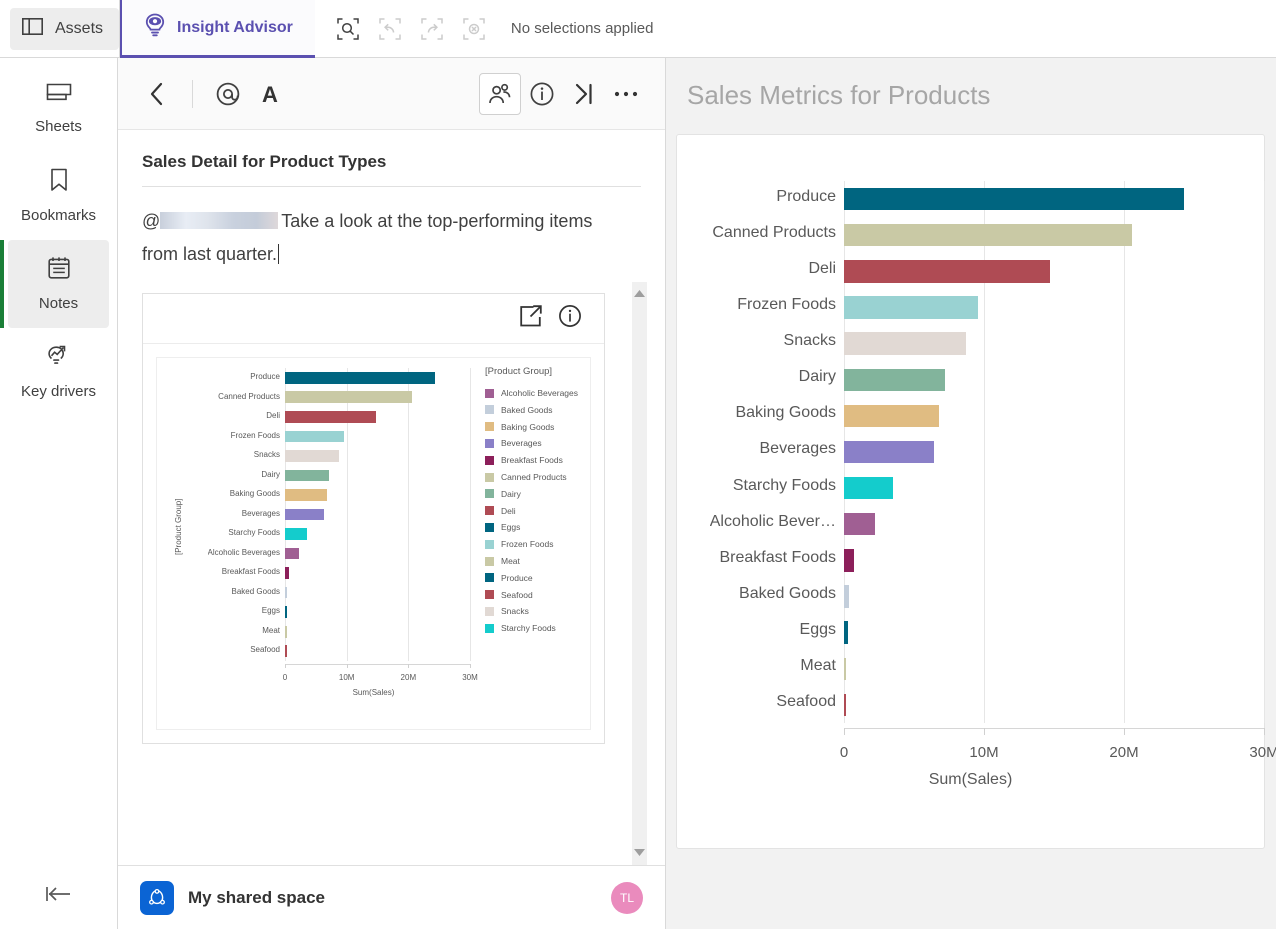 The width and height of the screenshot is (1276, 929). Describe the element at coordinates (502, 561) in the screenshot. I see `legend-item: Meat` at that location.